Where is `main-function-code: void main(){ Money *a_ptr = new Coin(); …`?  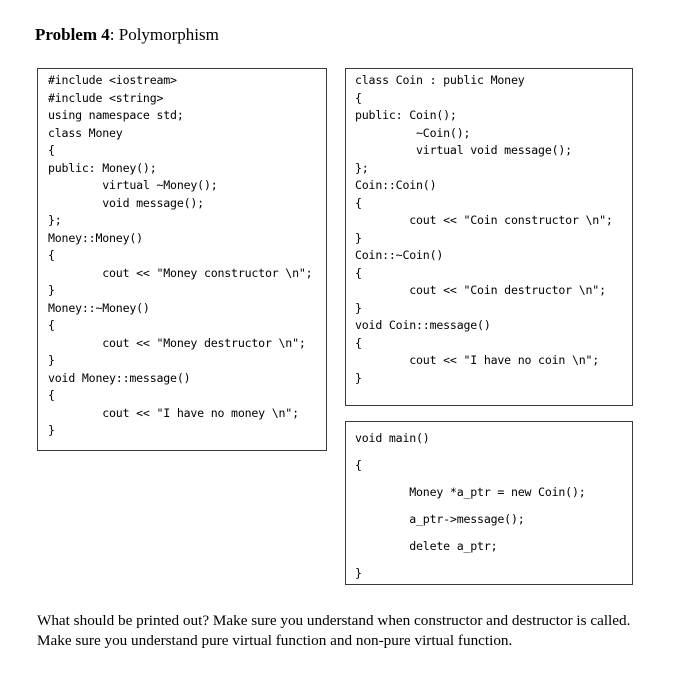
main-function-code: void main(){ Money *a_ptr = new Coin(); … is located at coordinates (470, 506).